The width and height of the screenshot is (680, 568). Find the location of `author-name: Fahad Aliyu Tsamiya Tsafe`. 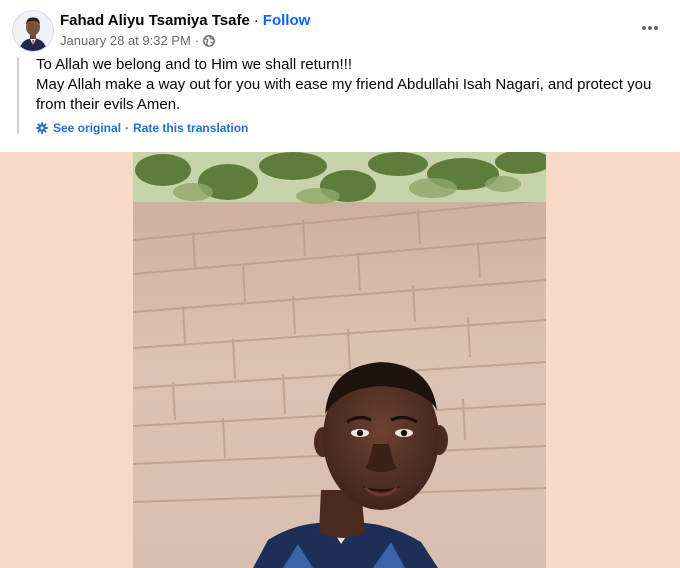

author-name: Fahad Aliyu Tsamiya Tsafe is located at coordinates (155, 20).